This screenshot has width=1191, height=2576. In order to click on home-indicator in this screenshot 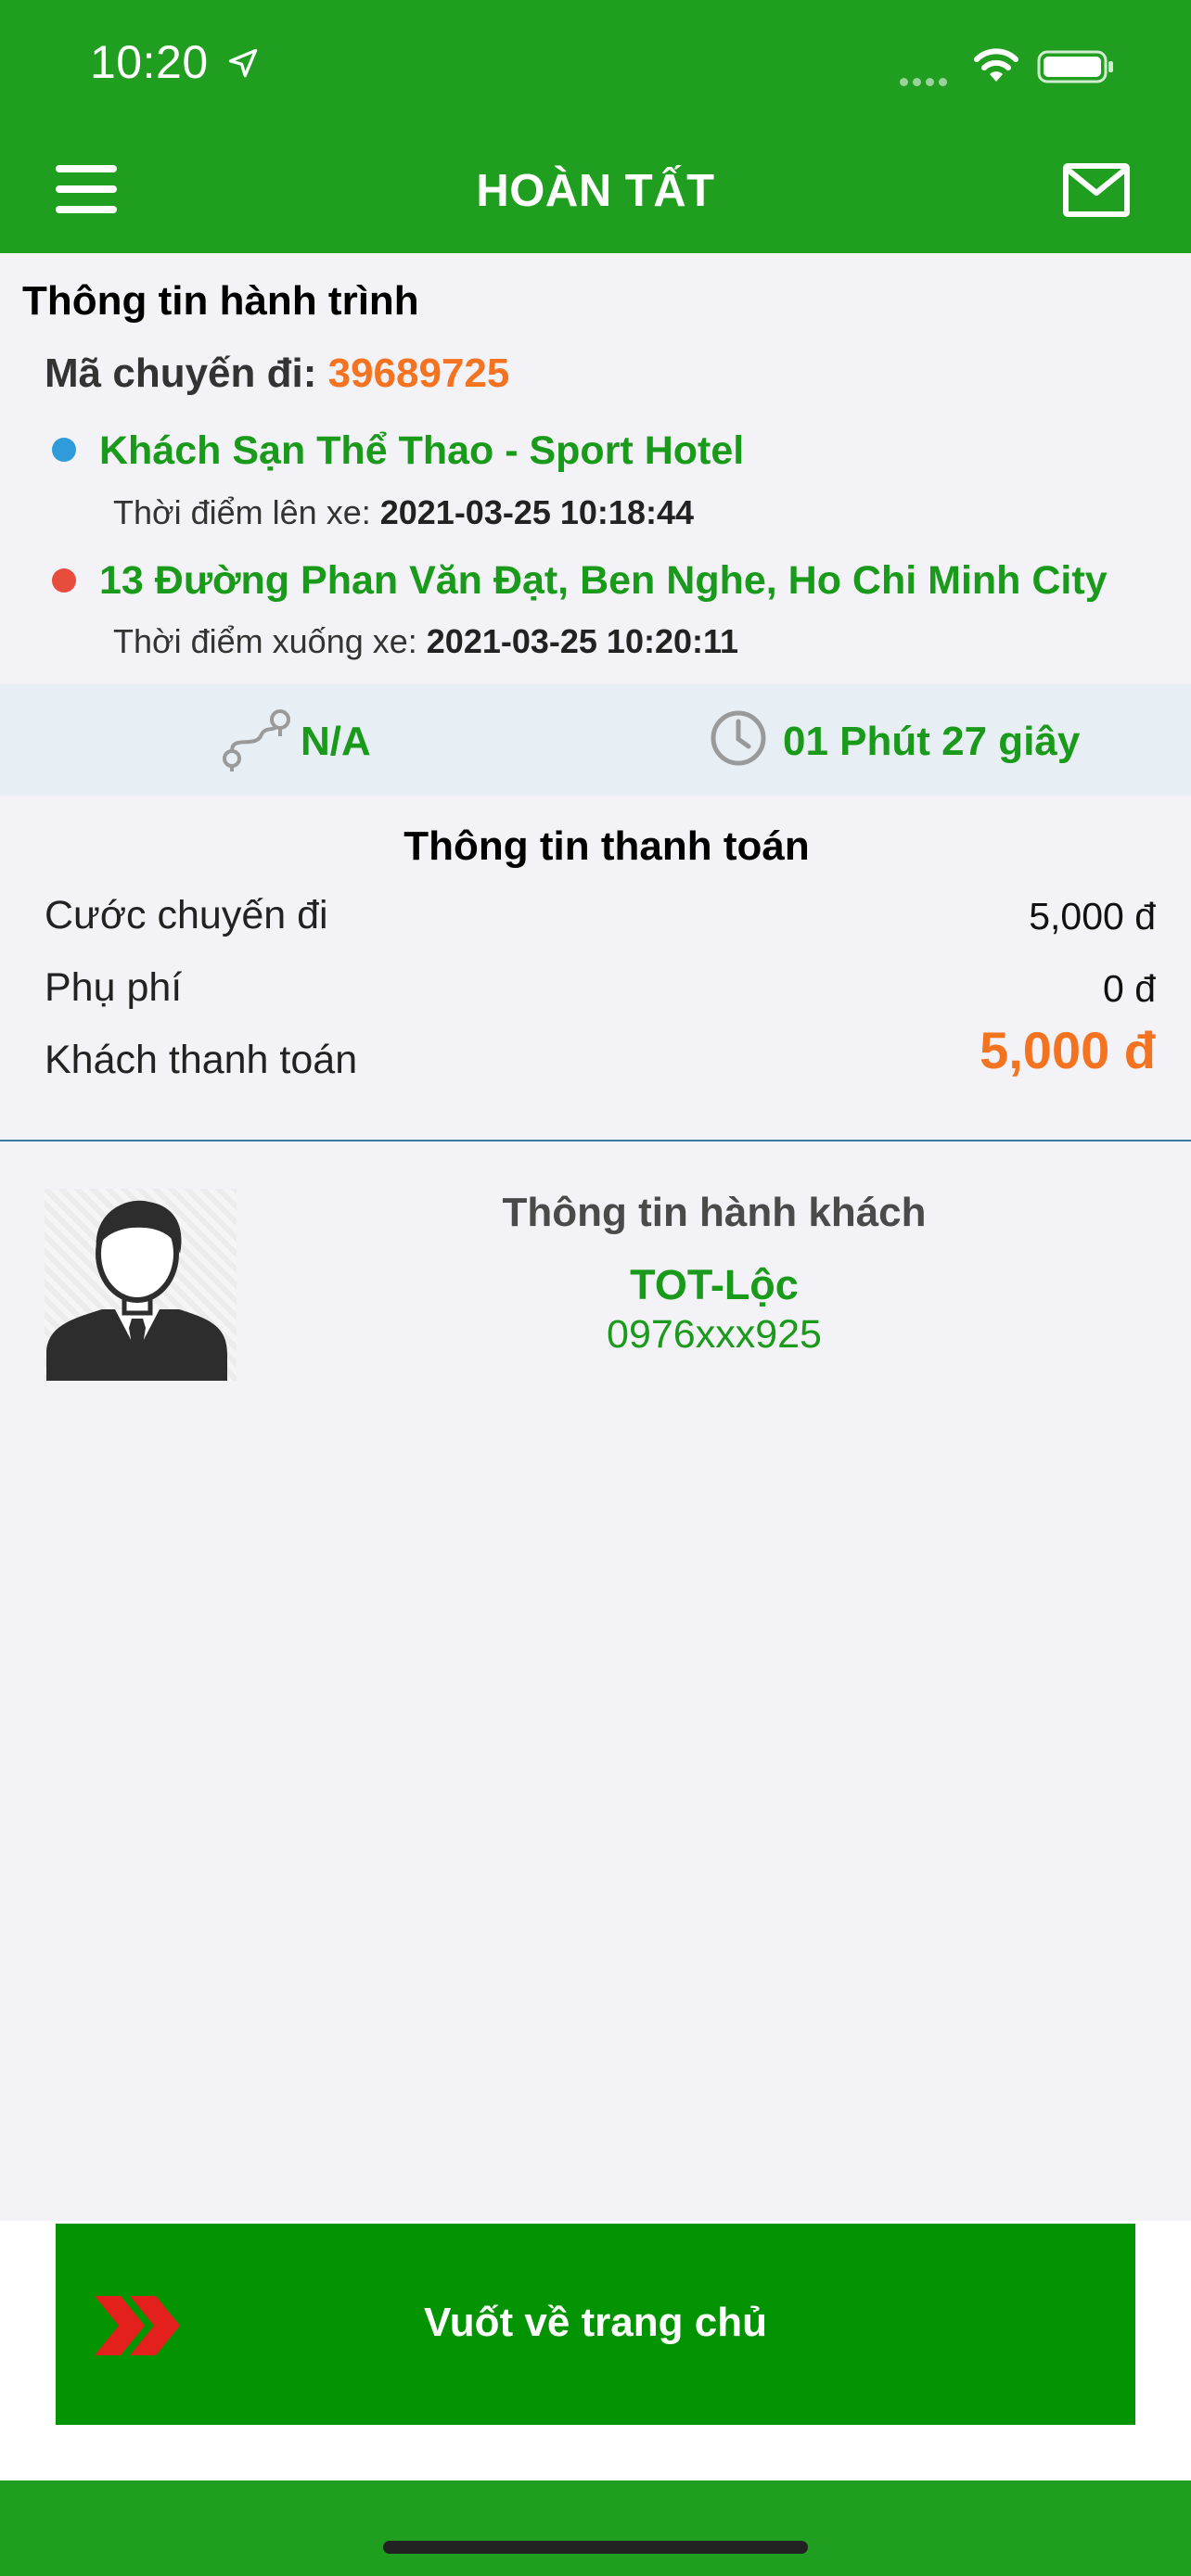, I will do `click(595, 2547)`.